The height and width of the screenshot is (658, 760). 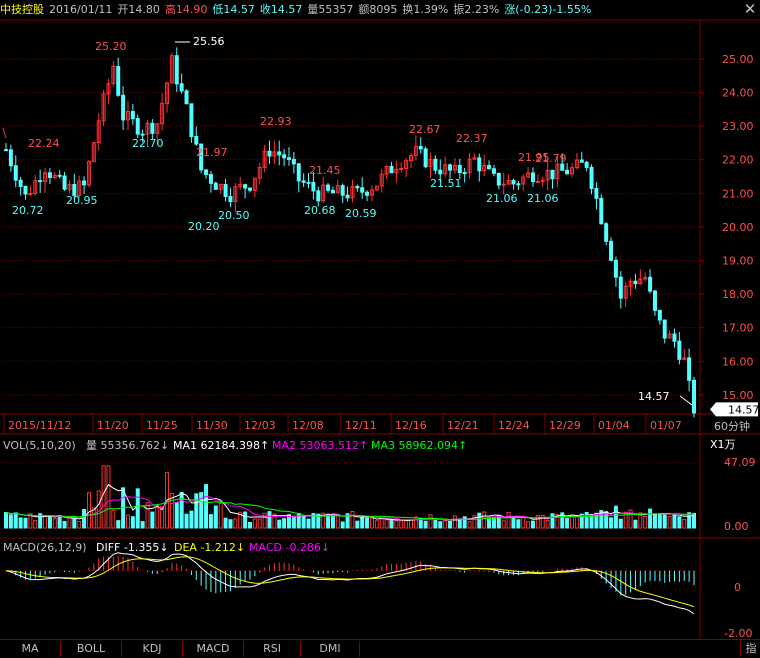 What do you see at coordinates (419, 445) in the screenshot?
I see `volume-ma3-label: MA3 58962.094↑` at bounding box center [419, 445].